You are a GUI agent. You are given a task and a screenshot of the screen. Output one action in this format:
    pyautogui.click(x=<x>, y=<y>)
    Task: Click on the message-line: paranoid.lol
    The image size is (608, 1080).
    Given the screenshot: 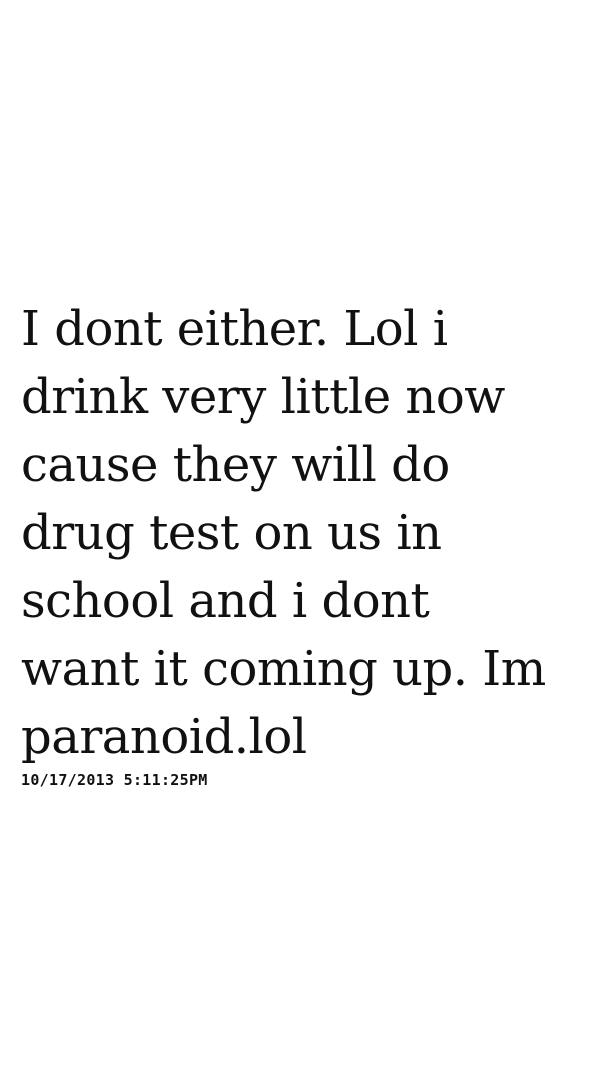 What is the action you would take?
    pyautogui.click(x=164, y=737)
    